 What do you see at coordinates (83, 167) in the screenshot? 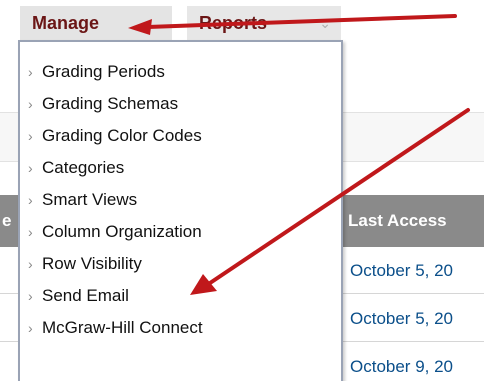
I see `menu-item-label: Categories` at bounding box center [83, 167].